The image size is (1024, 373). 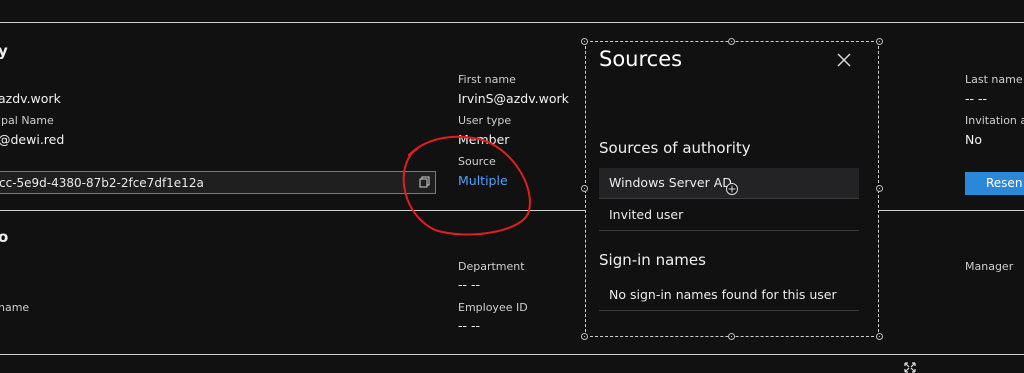 I want to click on sources-panel-title: Sources, so click(x=641, y=59).